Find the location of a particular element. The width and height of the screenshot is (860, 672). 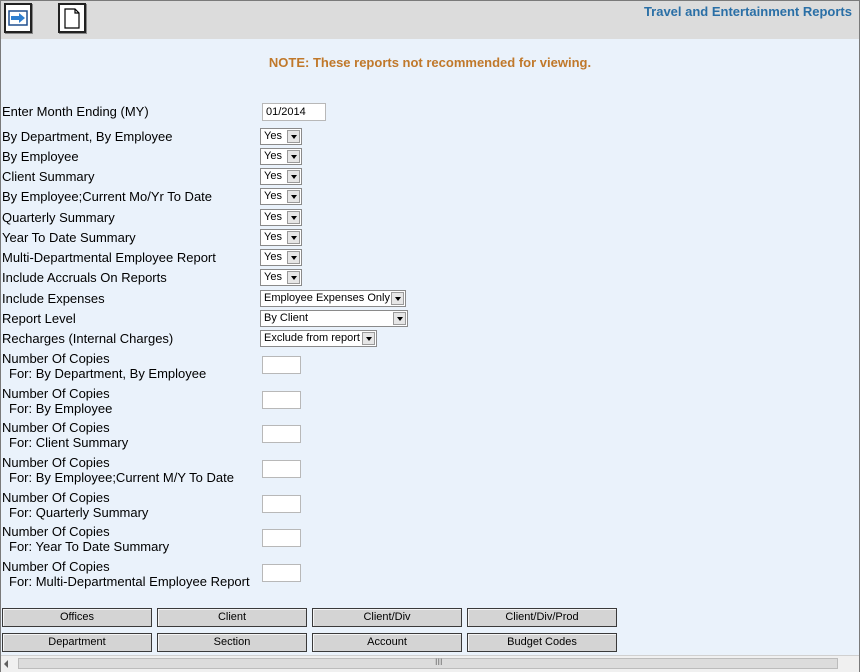

option-label: Quarterly Summary is located at coordinates (58, 217).